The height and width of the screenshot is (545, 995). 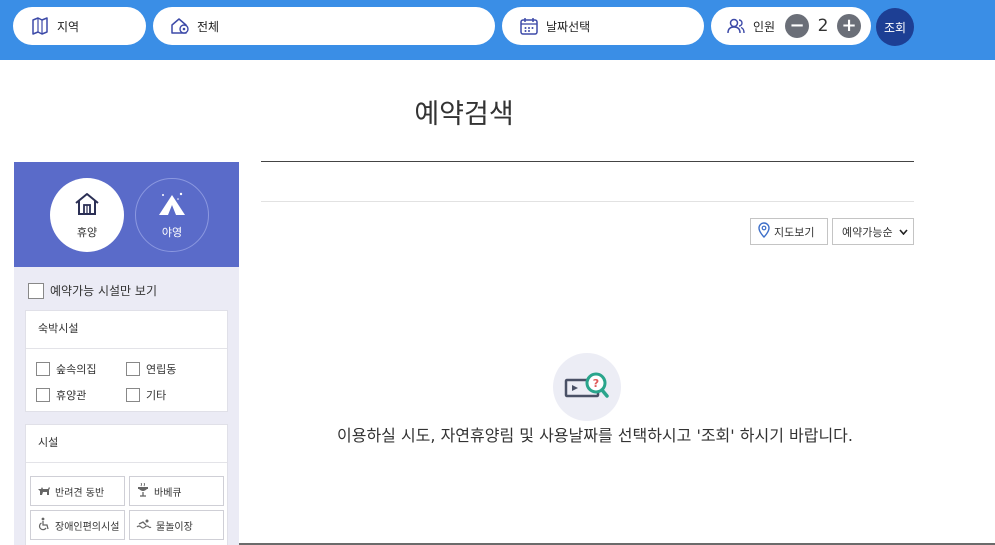 I want to click on increase-people-button: +, so click(x=849, y=26).